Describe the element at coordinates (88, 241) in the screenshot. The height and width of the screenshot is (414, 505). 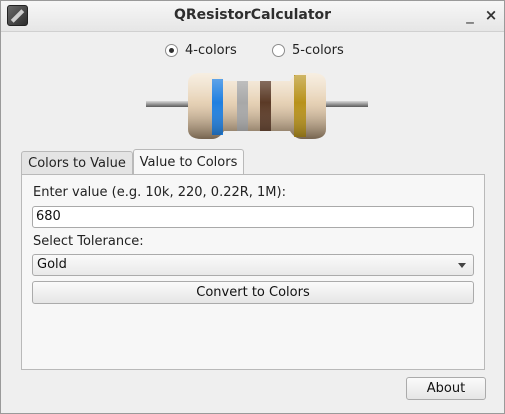
I see `tolerance-label: Select Tolerance:` at that location.